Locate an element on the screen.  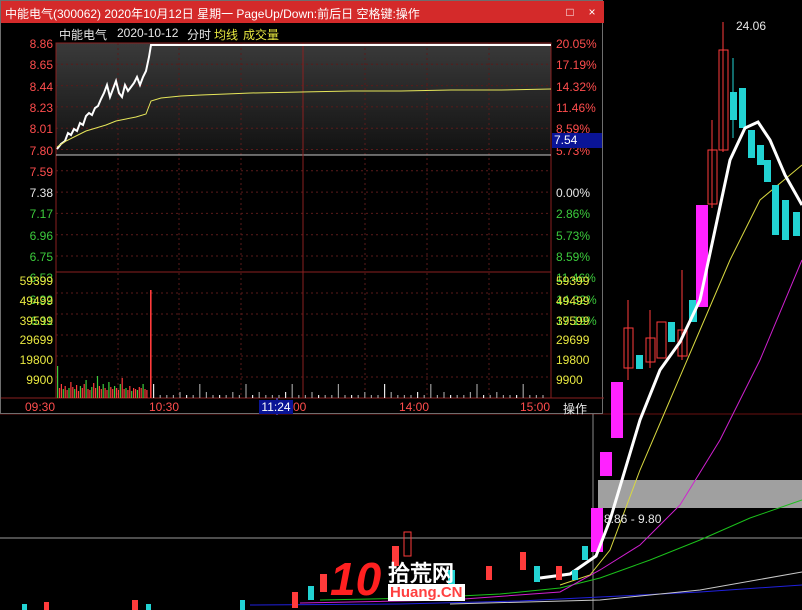
price-tick-label: 8.01 is located at coordinates (41, 129).